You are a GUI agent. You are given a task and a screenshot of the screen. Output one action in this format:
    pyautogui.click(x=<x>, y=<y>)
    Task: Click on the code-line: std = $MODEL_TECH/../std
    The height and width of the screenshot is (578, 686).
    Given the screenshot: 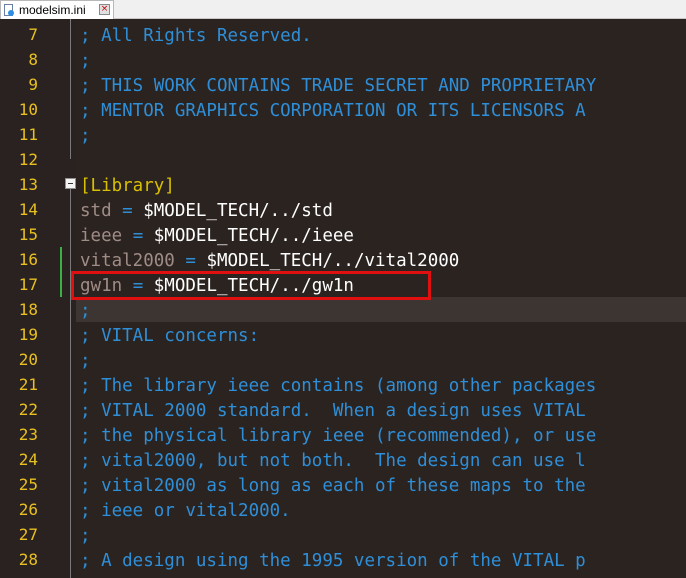 What is the action you would take?
    pyautogui.click(x=381, y=211)
    